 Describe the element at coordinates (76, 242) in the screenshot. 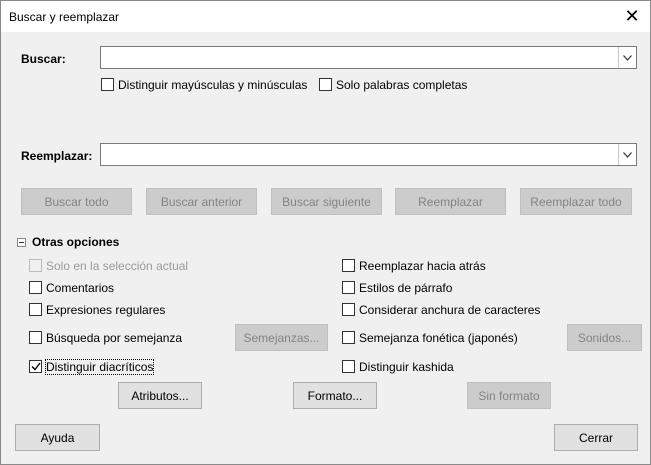

I see `other-options-title: Otras opciones` at that location.